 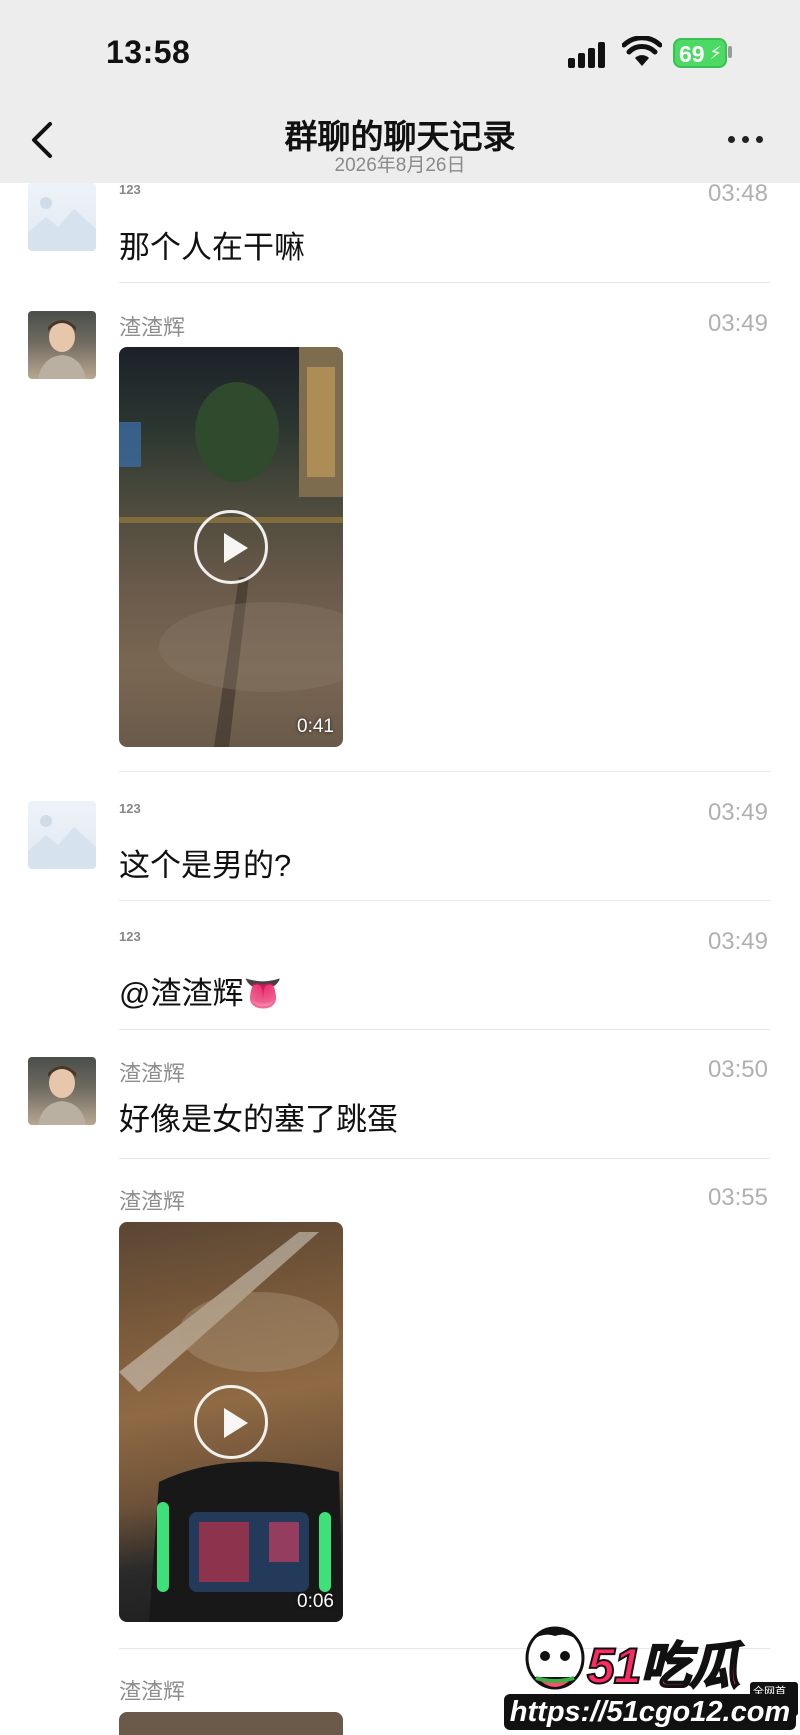 What do you see at coordinates (400, 91) in the screenshot?
I see `top-bar: 13:58 69 ⚡ 群聊的聊天记录 2026年8月26日` at bounding box center [400, 91].